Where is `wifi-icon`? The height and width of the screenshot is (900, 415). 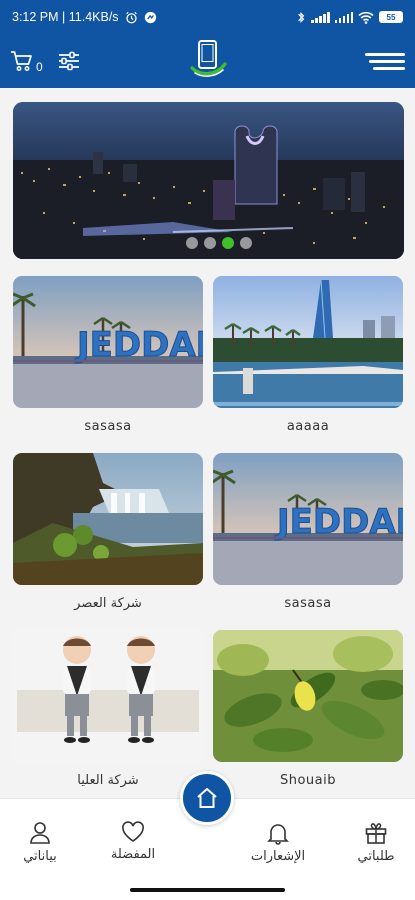 wifi-icon is located at coordinates (366, 17).